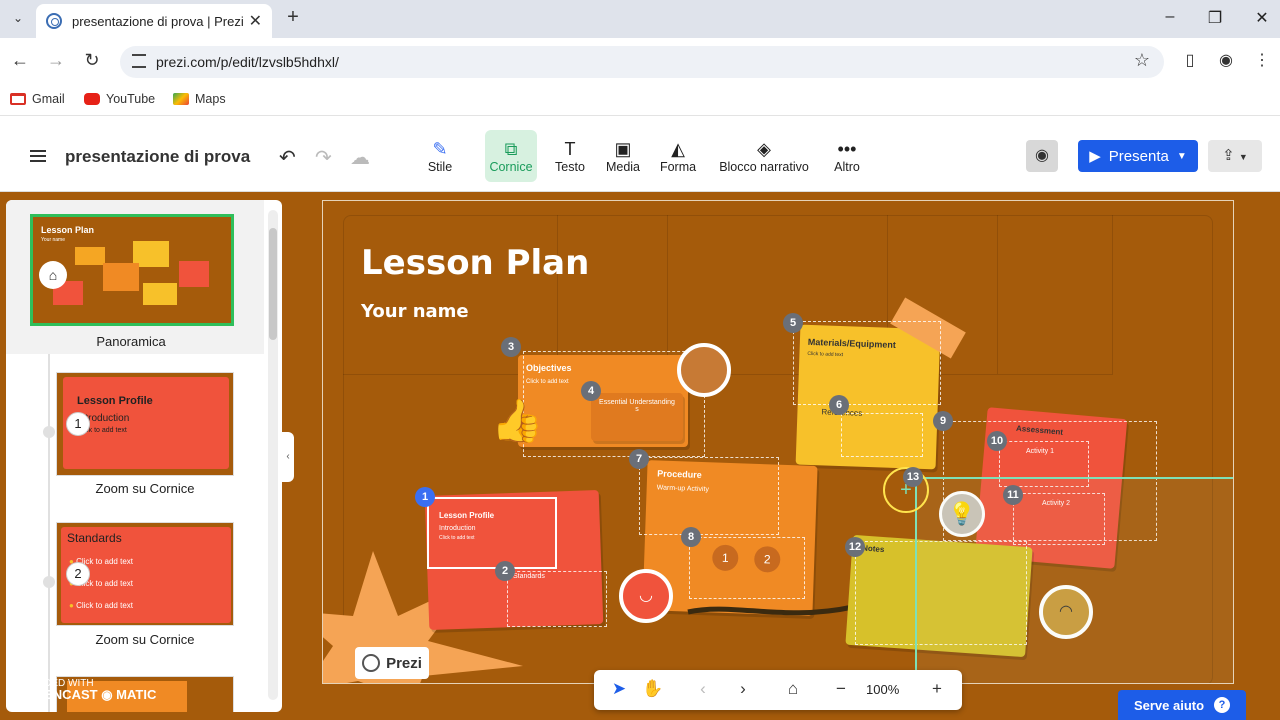 The height and width of the screenshot is (720, 1280). What do you see at coordinates (678, 156) in the screenshot?
I see `tool-shape: ◭ Forma` at bounding box center [678, 156].